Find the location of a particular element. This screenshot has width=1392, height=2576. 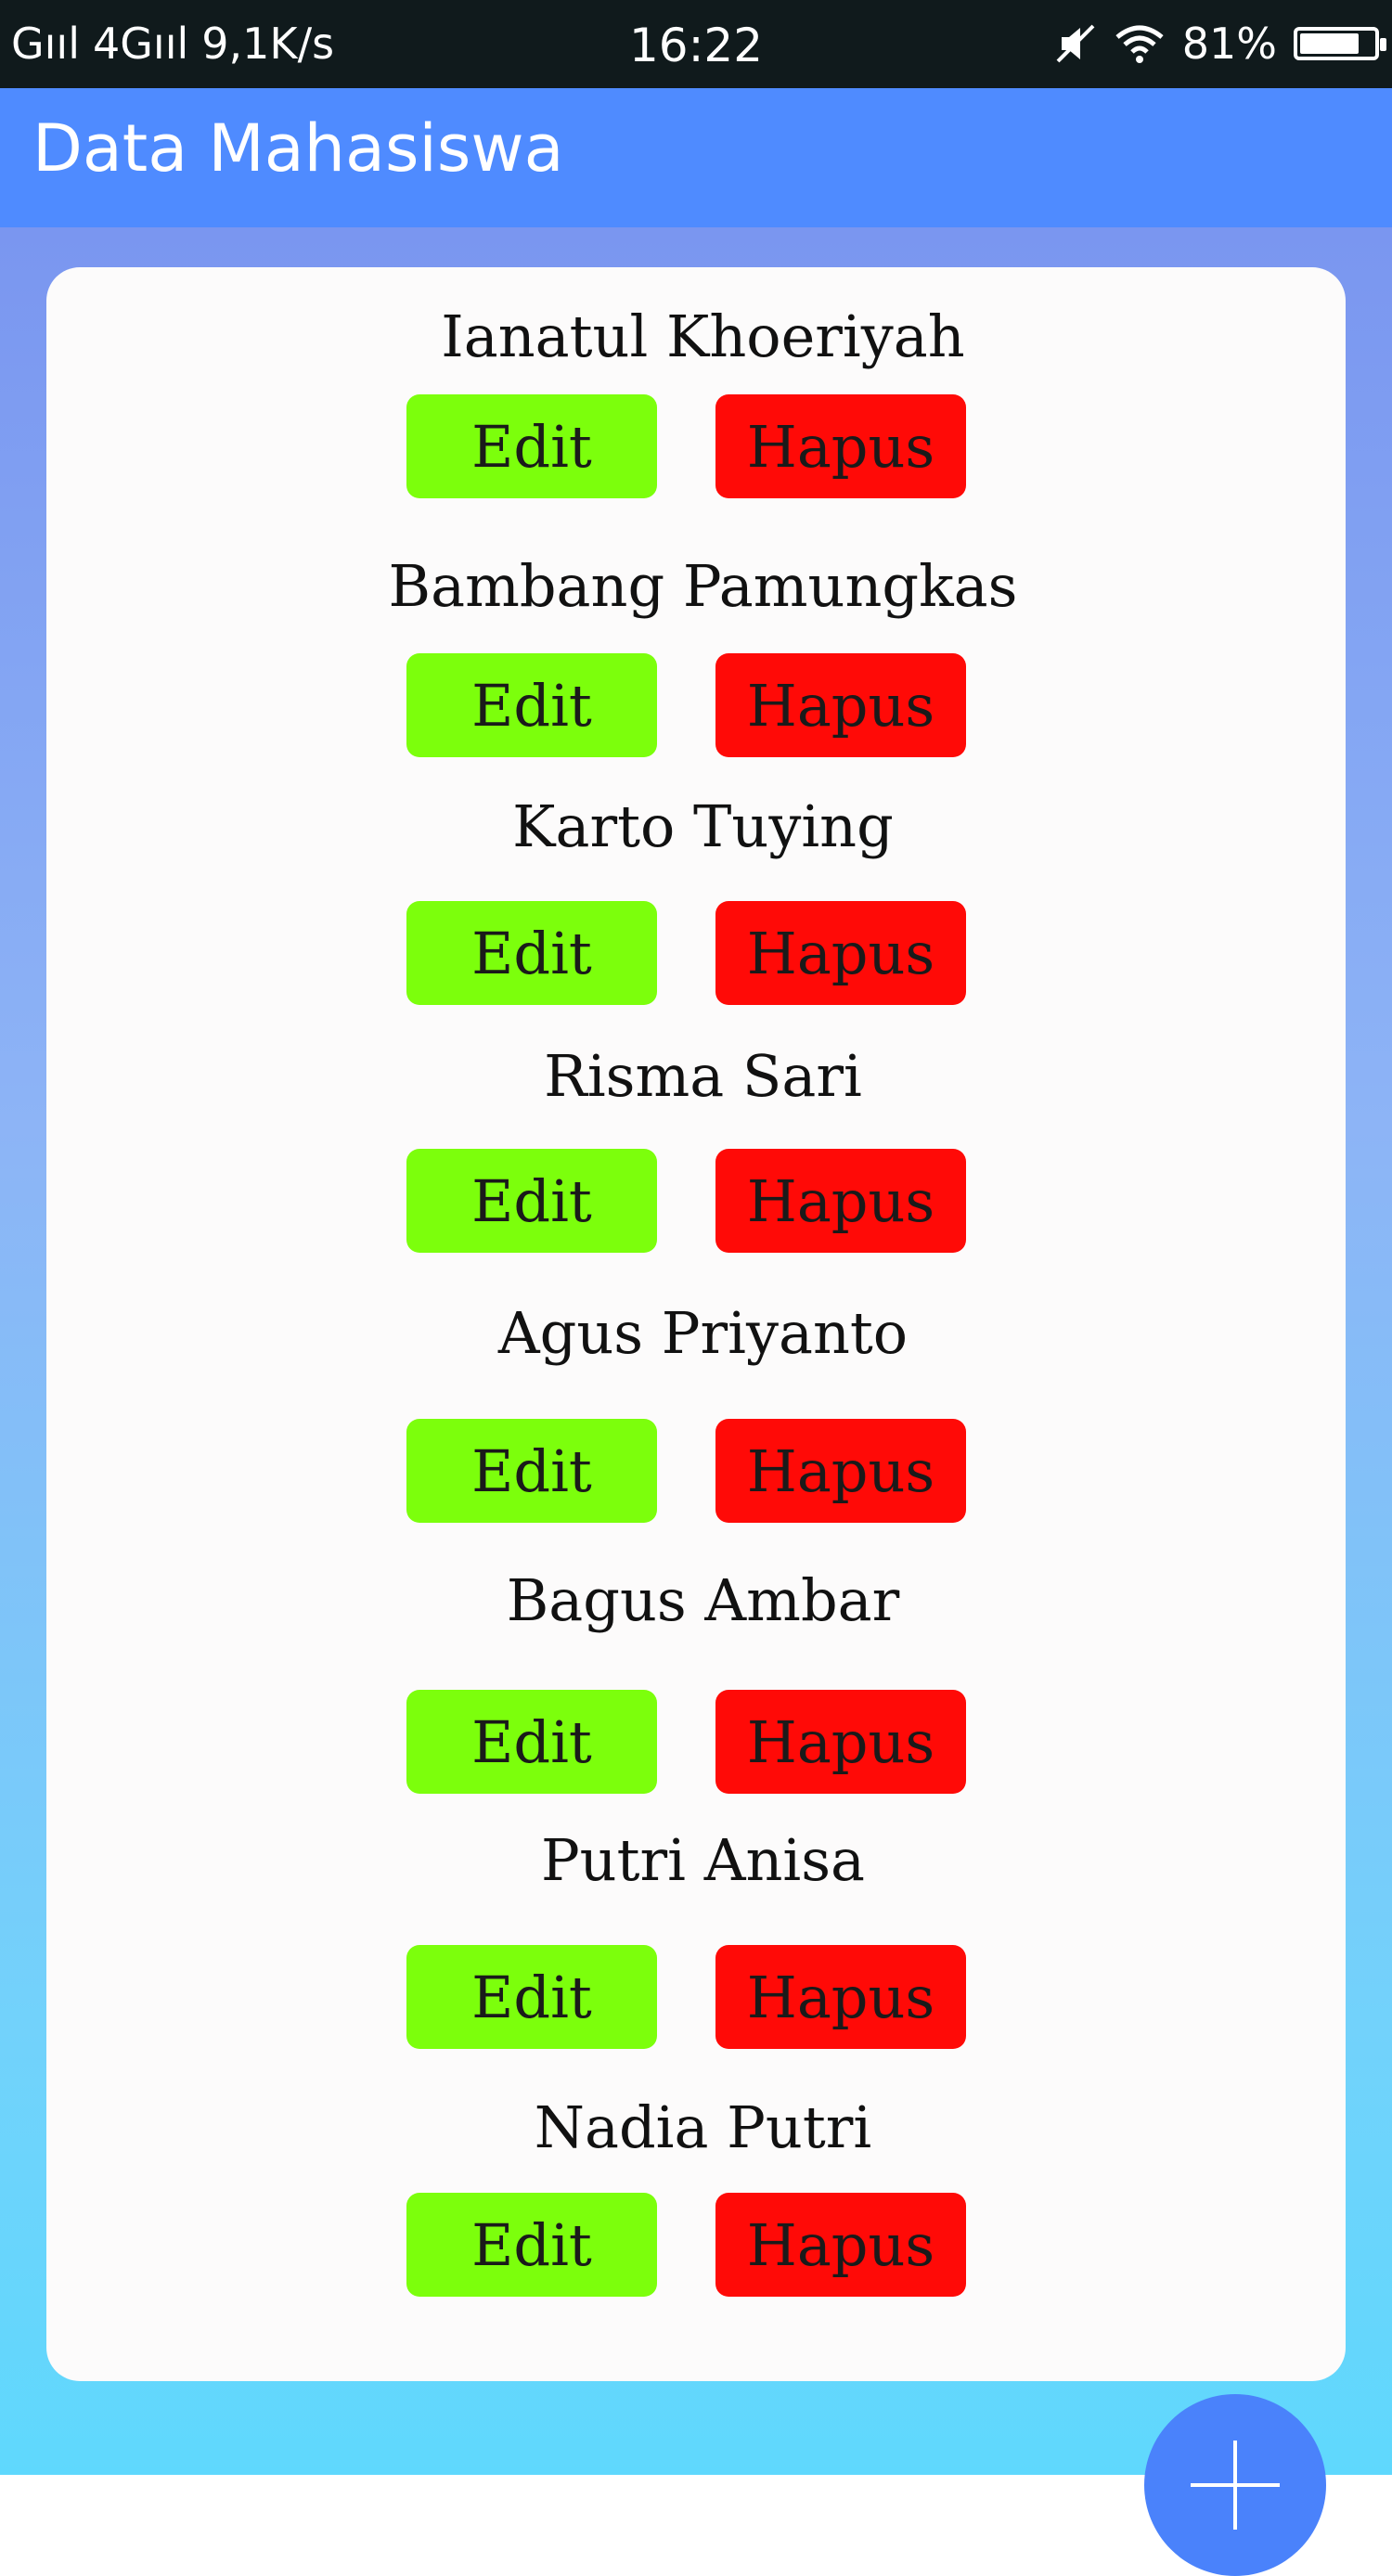

student-name: Agus Priyanto is located at coordinates (703, 1333).